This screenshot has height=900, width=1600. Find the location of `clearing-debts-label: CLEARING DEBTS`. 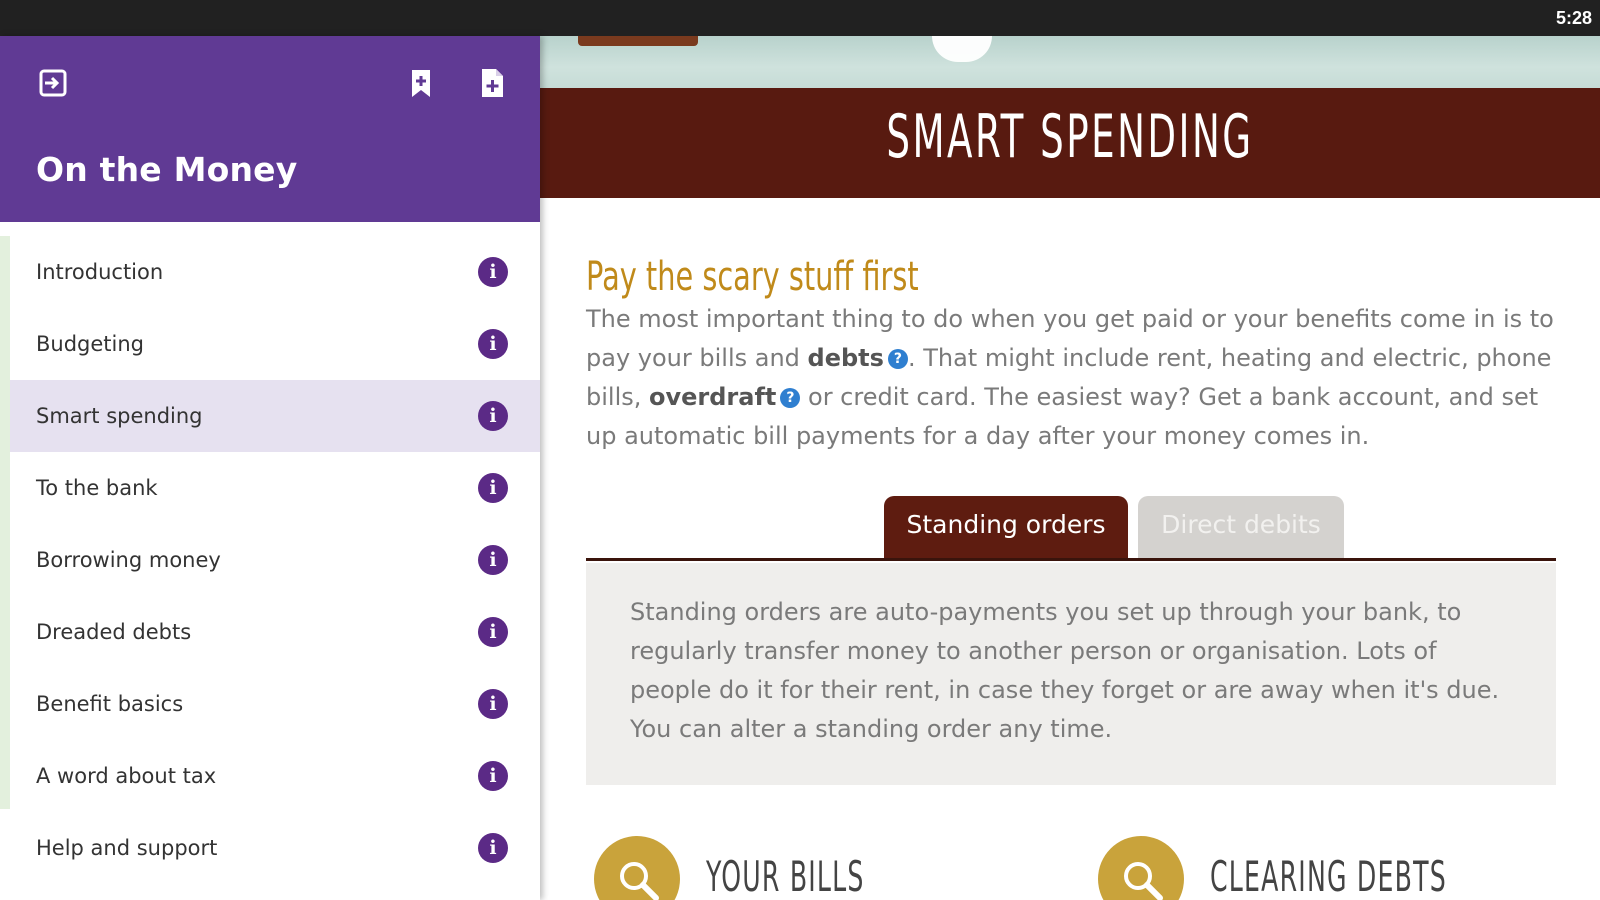

clearing-debts-label: CLEARING DEBTS is located at coordinates (1328, 876).